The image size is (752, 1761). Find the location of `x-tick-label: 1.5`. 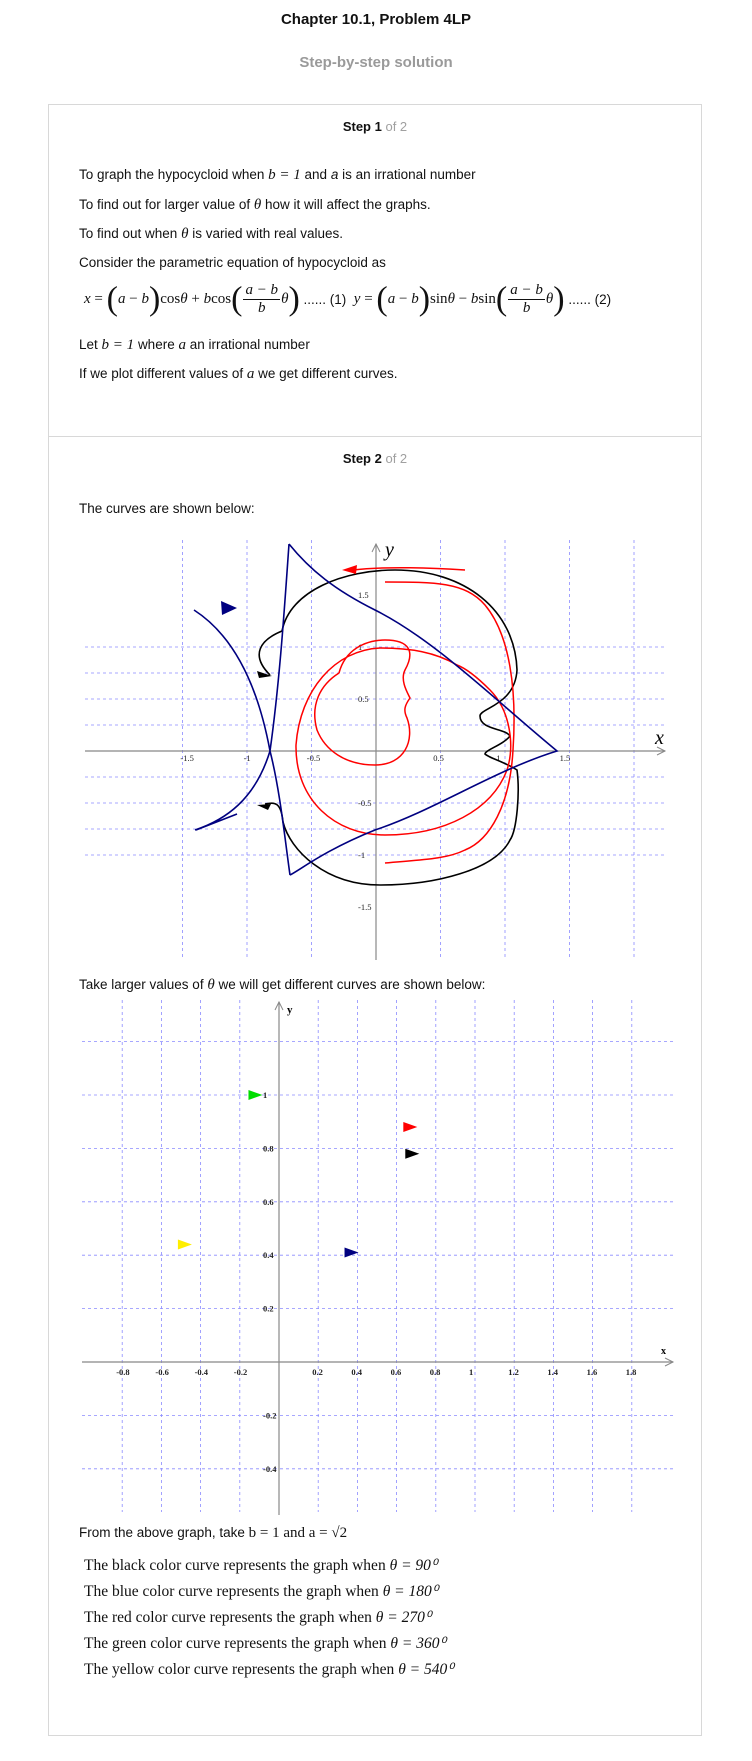

x-tick-label: 1.5 is located at coordinates (565, 758).